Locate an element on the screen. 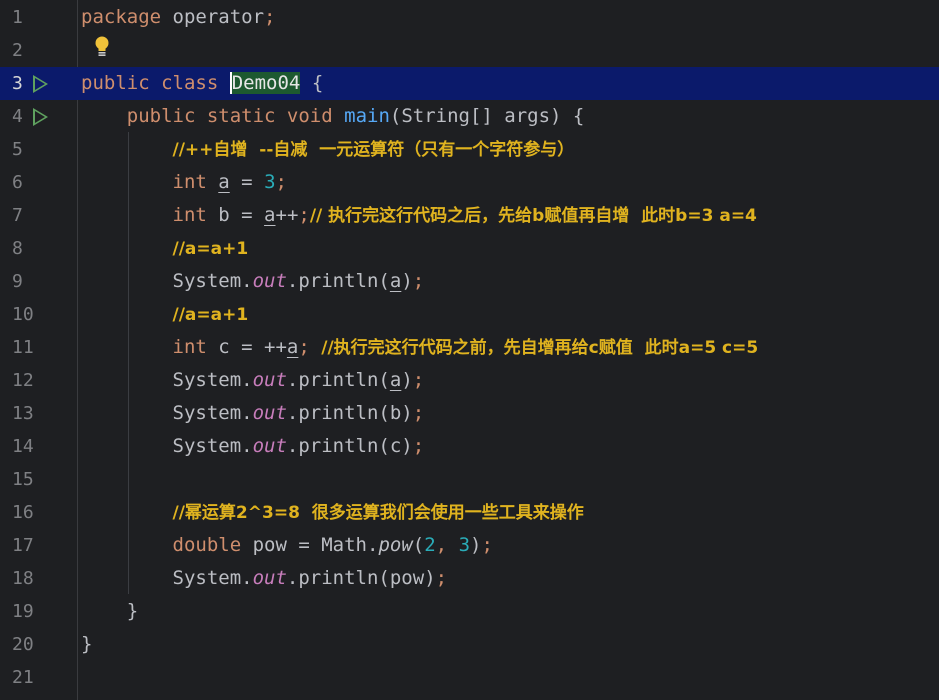 This screenshot has height=700, width=939. line-number: 20 is located at coordinates (23, 644).